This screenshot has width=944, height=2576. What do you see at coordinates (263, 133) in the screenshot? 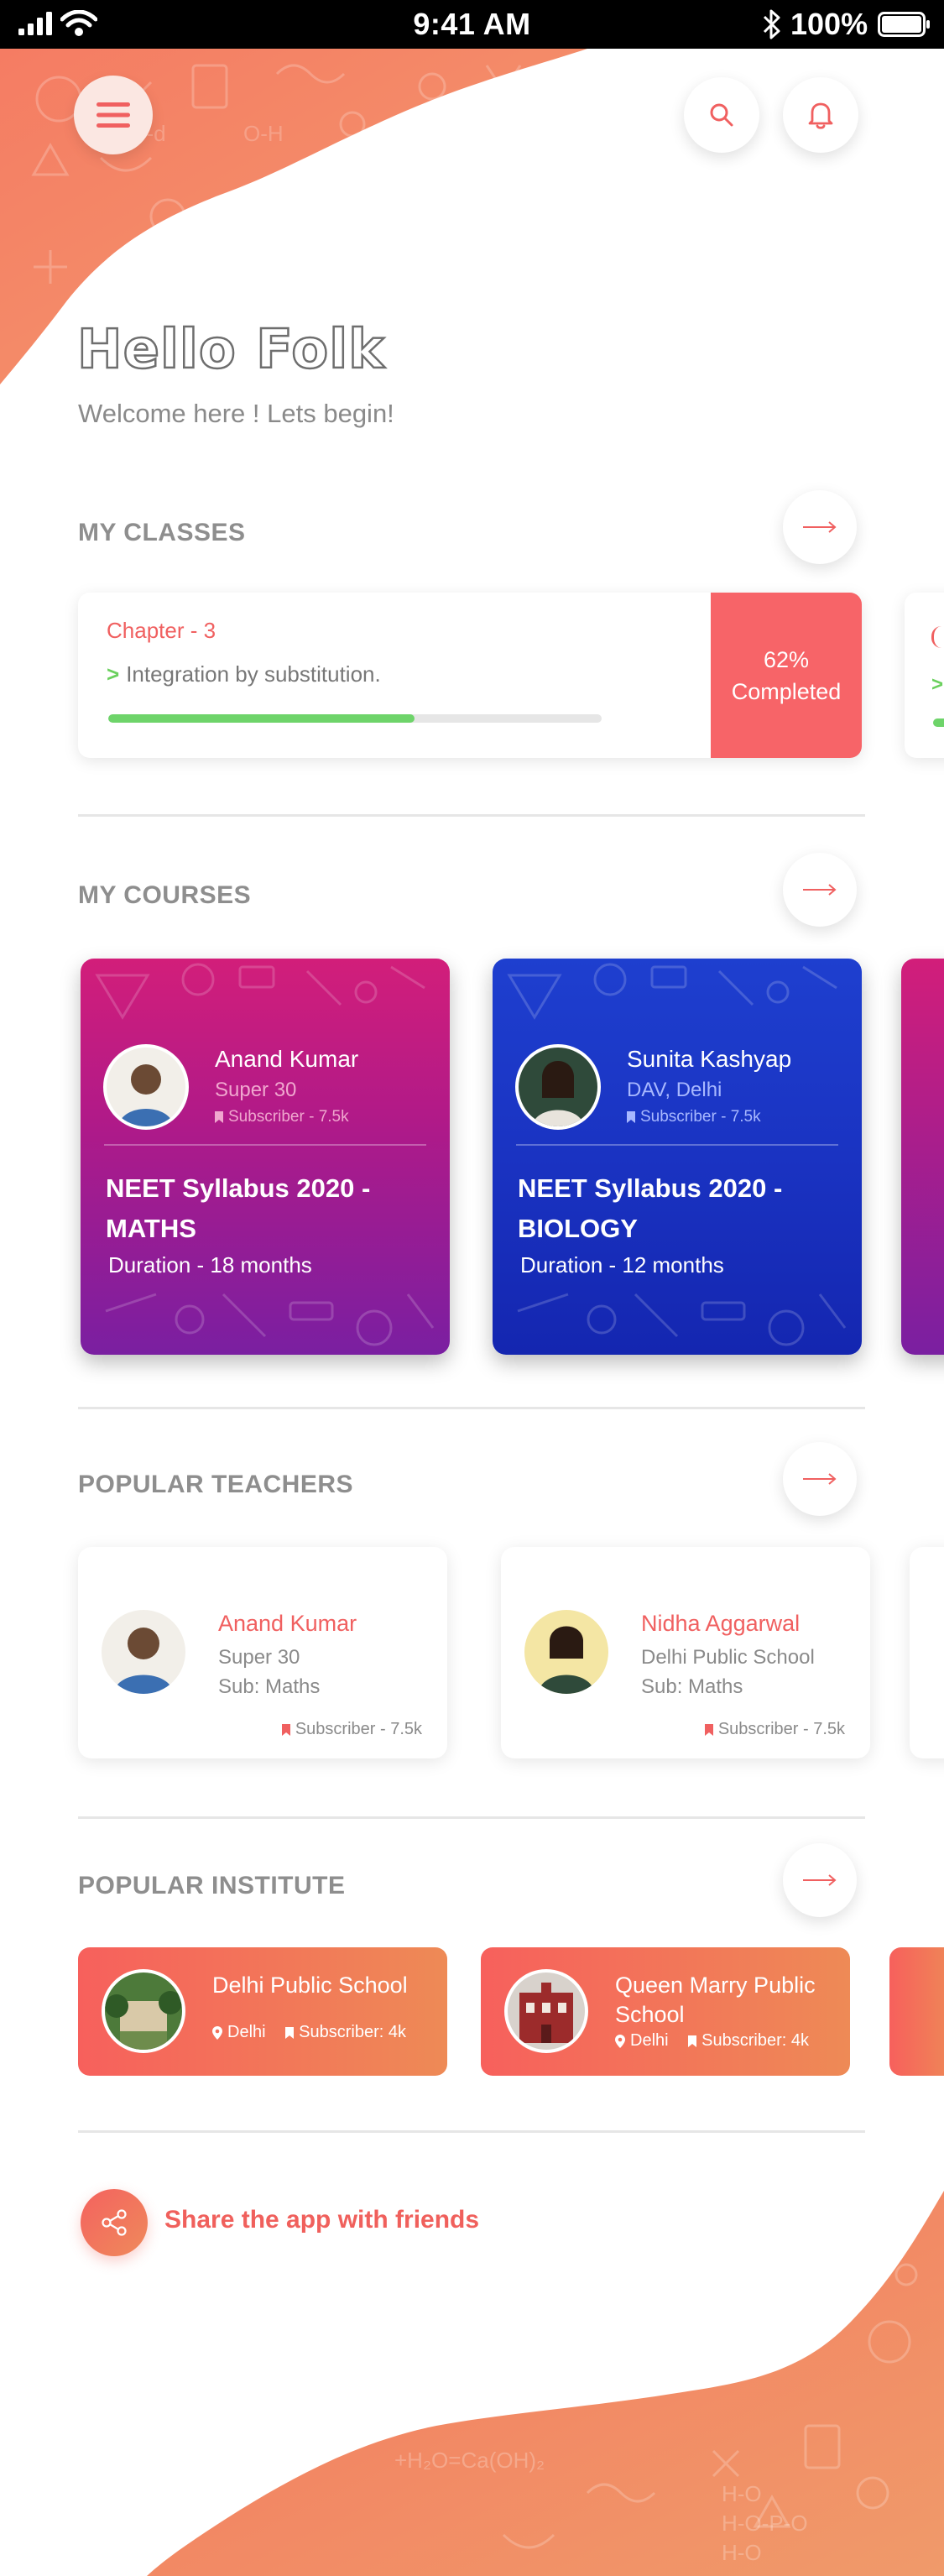
I see `svg-text: O-H` at bounding box center [263, 133].